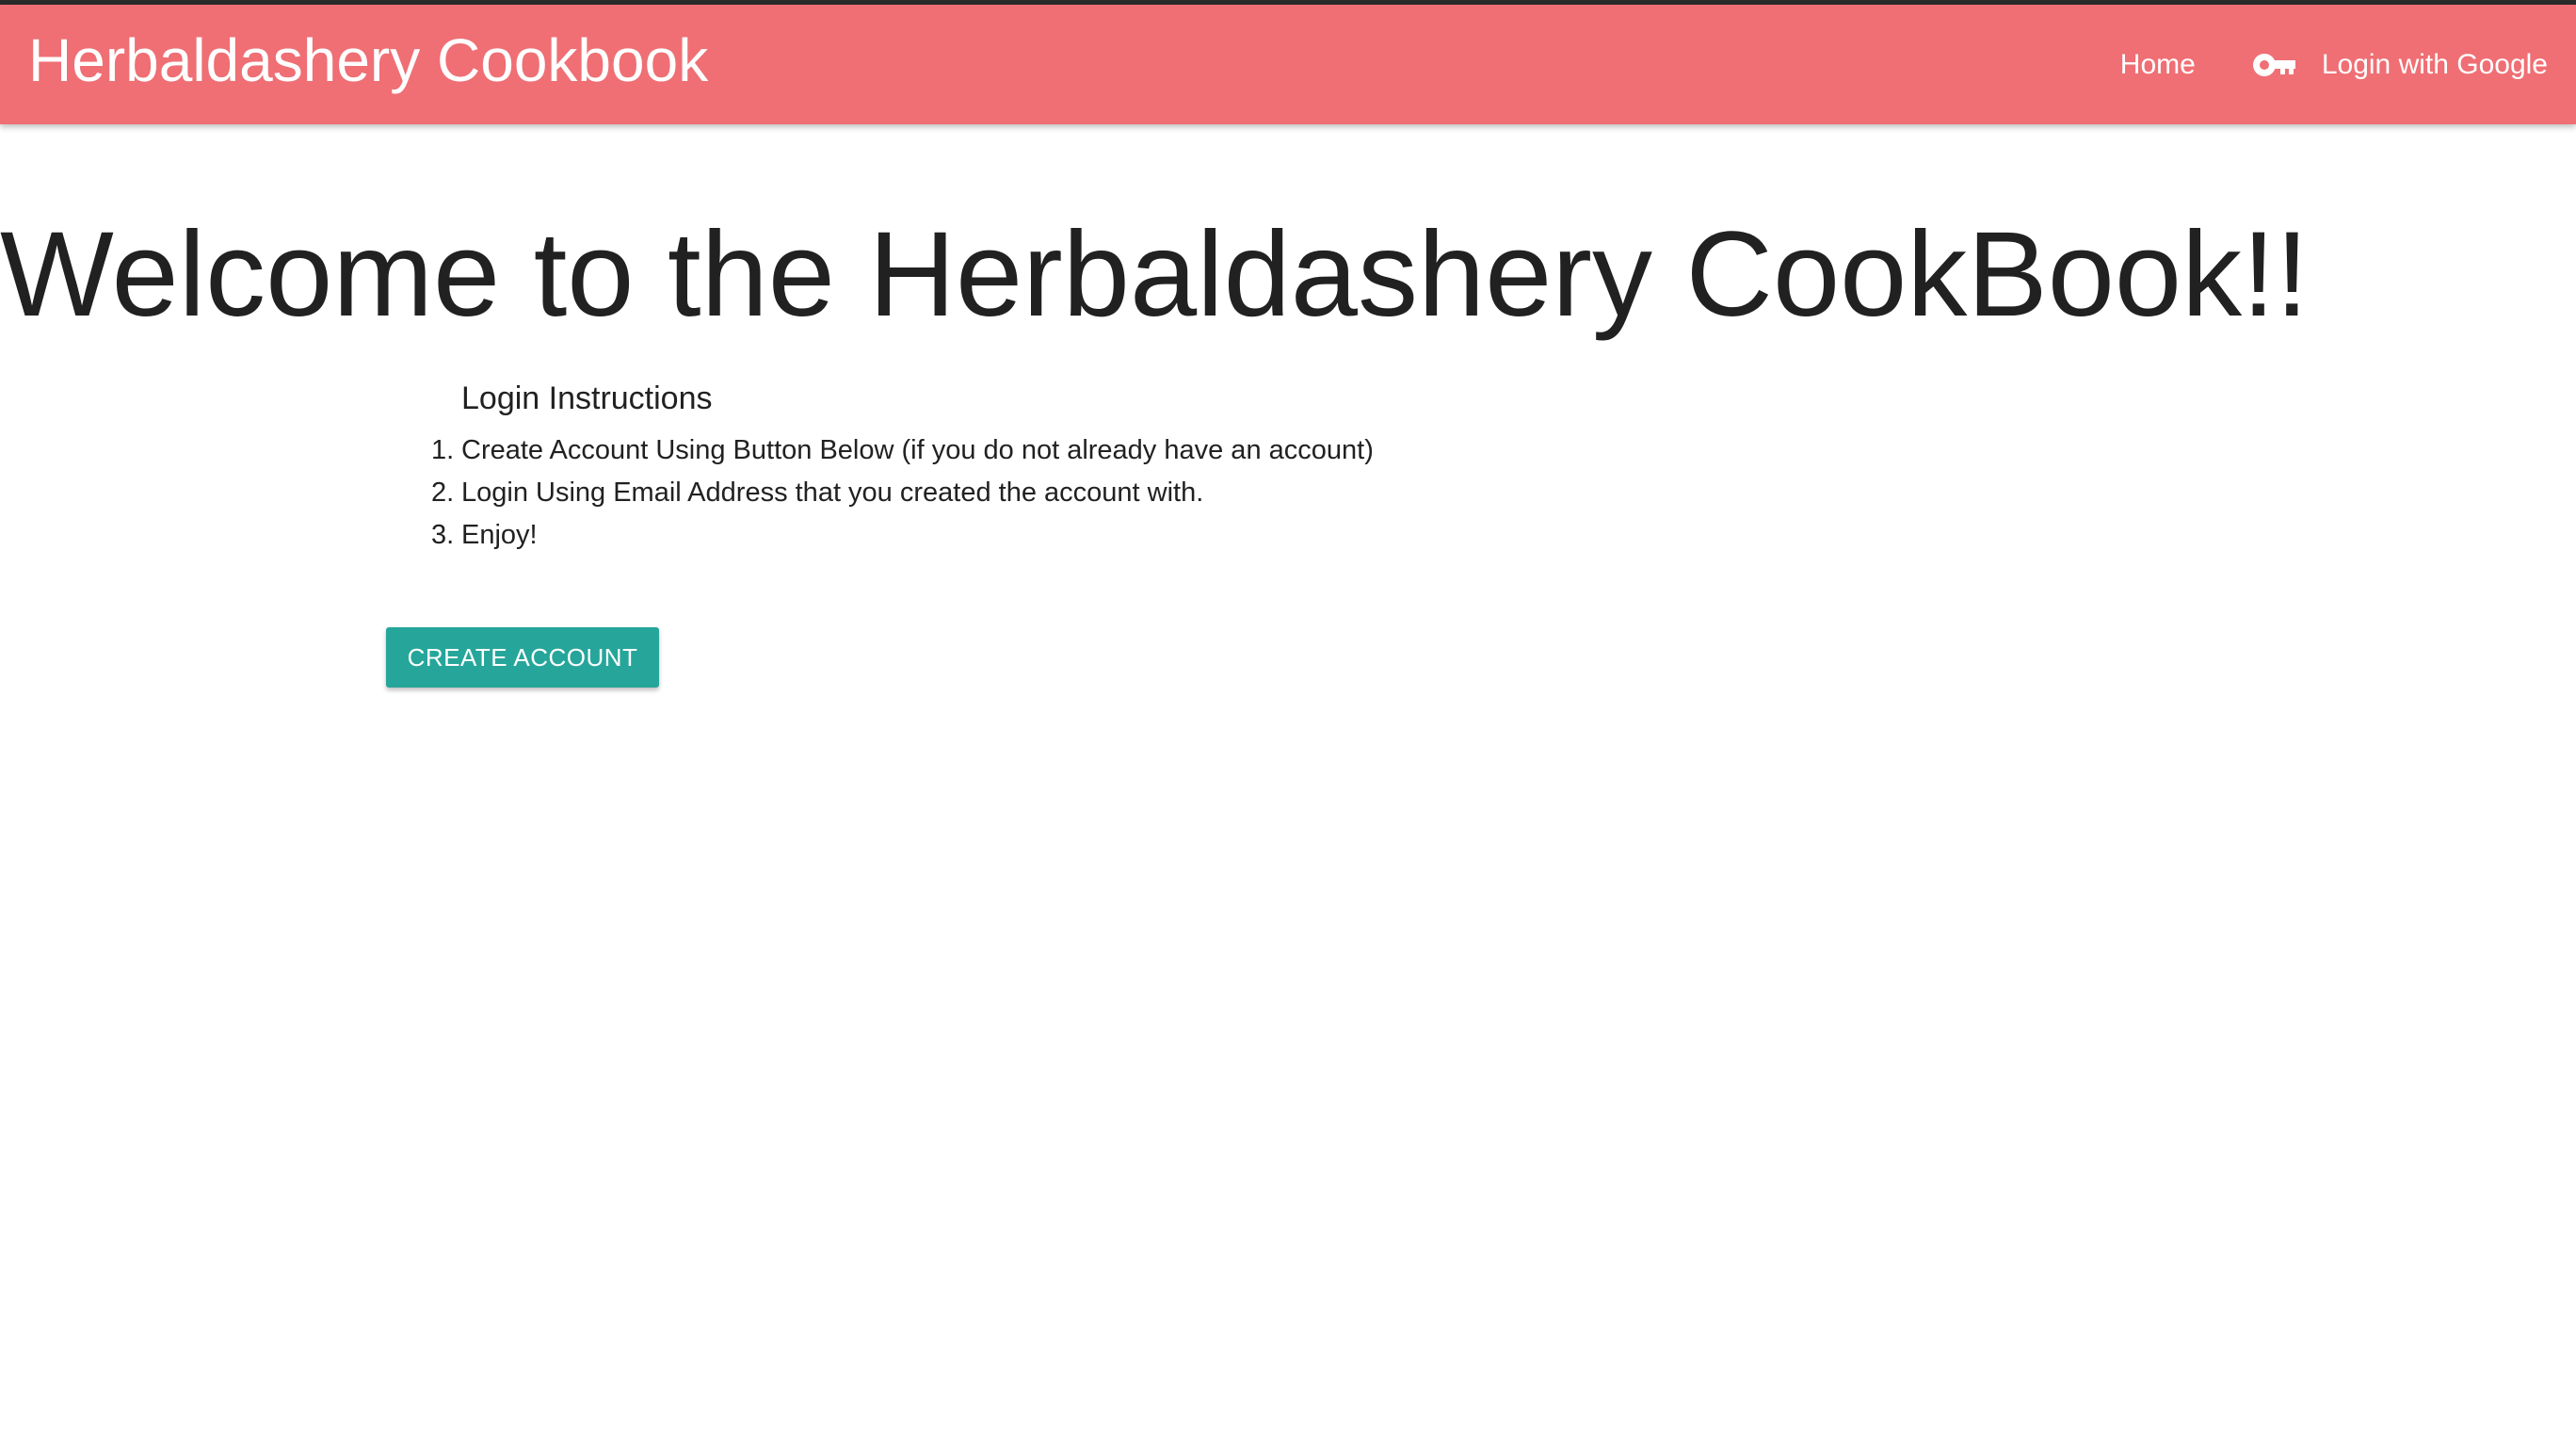  Describe the element at coordinates (522, 657) in the screenshot. I see `create-account-button: CREATE ACCOUNT` at that location.